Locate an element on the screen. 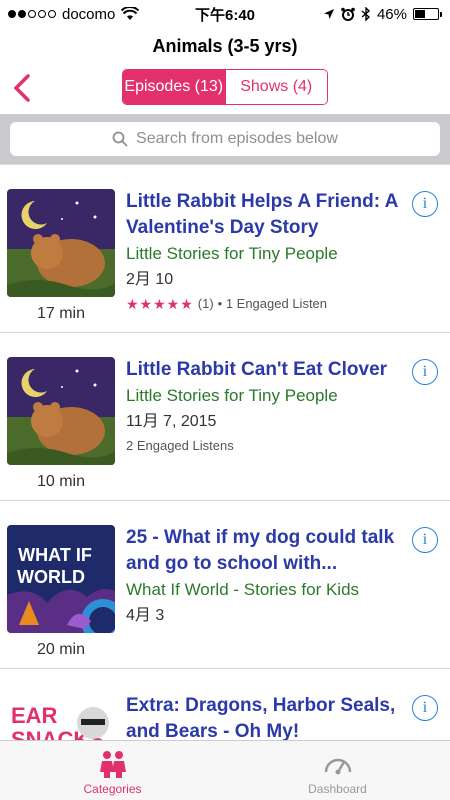 This screenshot has height=800, width=450. page-title: Animals (3-5 yrs) is located at coordinates (225, 46).